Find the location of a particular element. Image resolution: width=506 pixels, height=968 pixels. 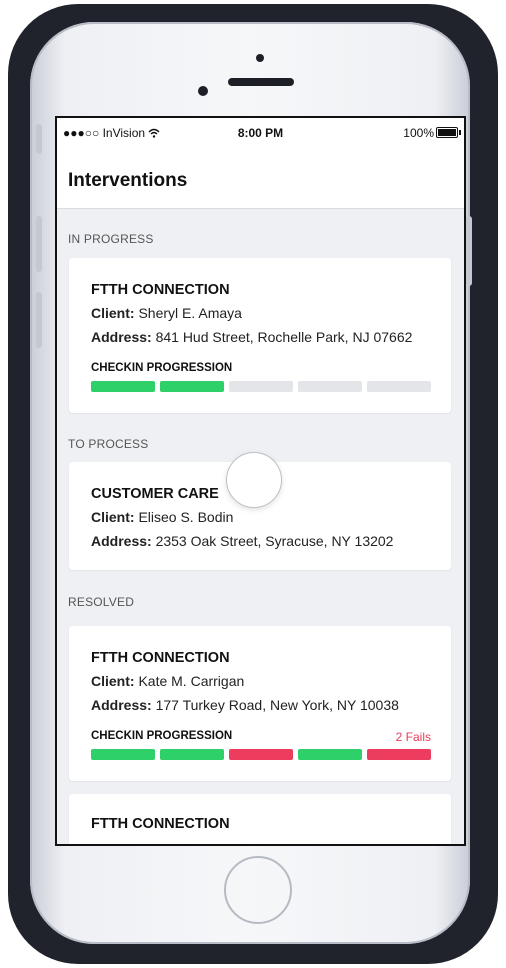

intervention-card: FTTH CONNECTION is located at coordinates (260, 819).